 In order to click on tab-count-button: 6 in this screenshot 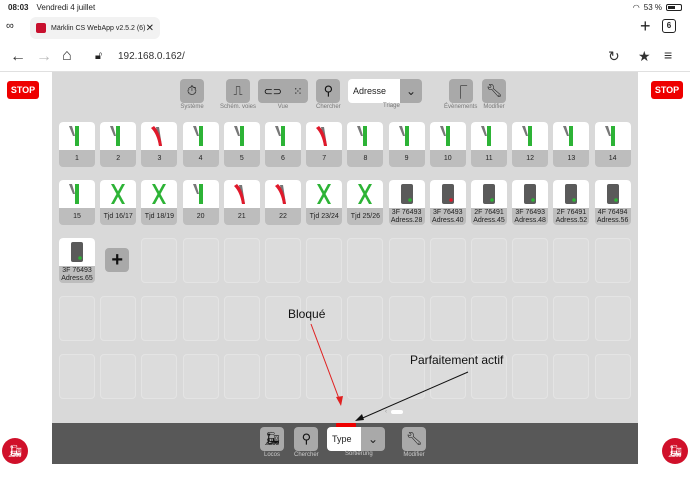, I will do `click(669, 26)`.